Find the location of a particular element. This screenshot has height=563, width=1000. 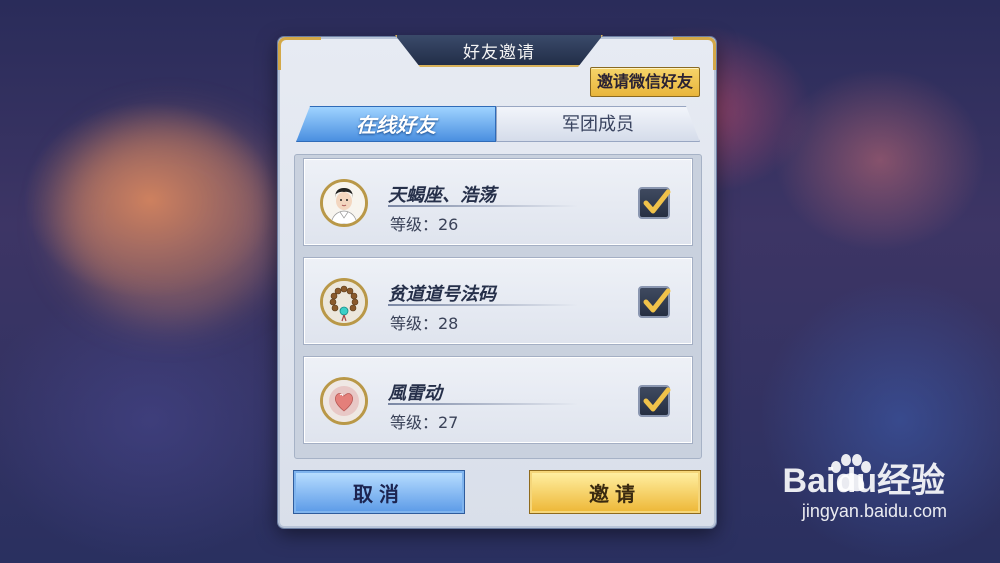

watermark-url: jingyan.baidu.com is located at coordinates (874, 511).